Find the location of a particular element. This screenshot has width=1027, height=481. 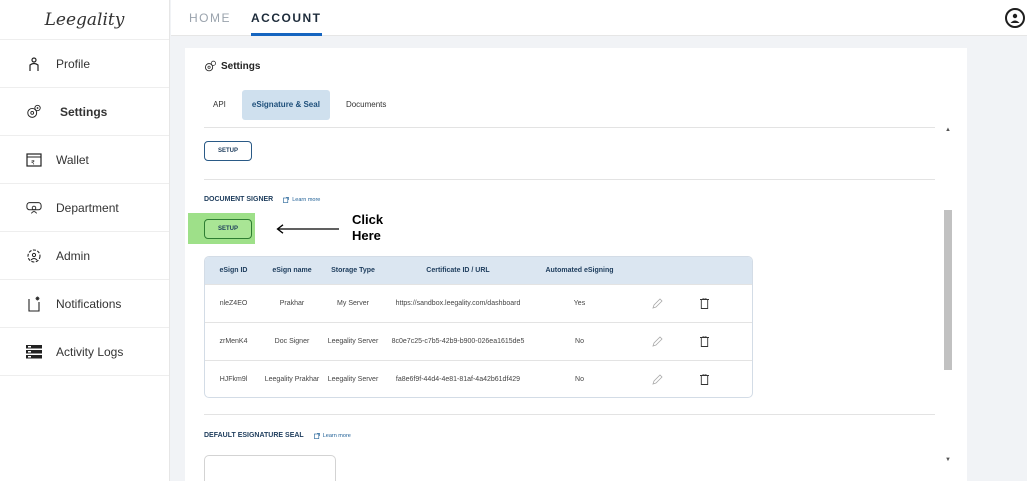

settings-tabs: API eSignature & Seal Documents is located at coordinates (302, 105).